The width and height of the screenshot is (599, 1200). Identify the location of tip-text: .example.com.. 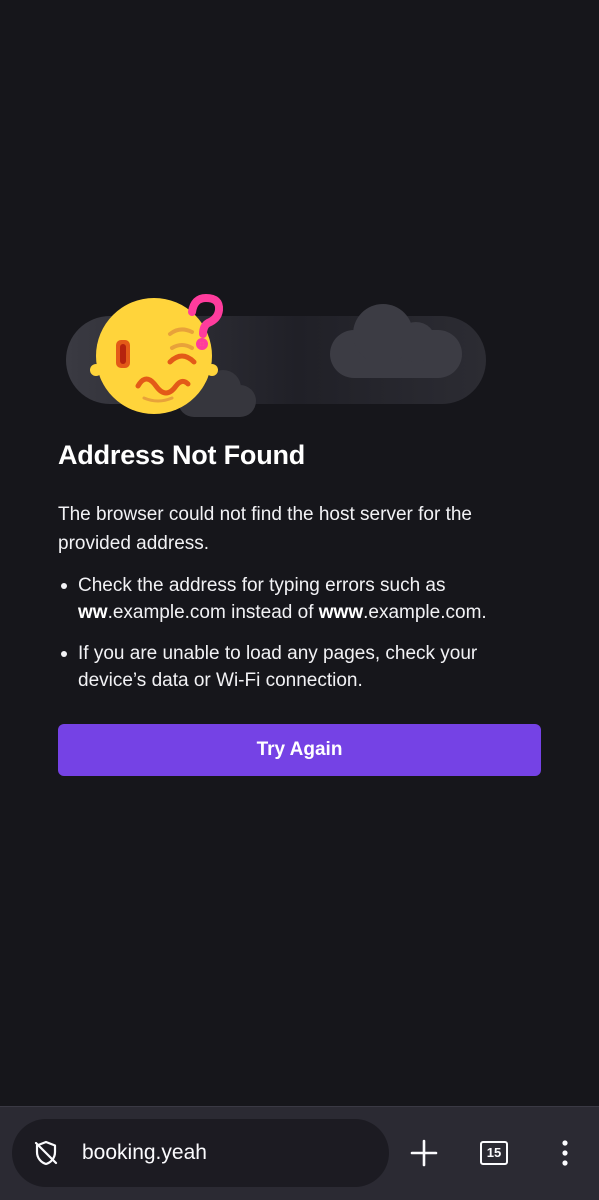
(425, 612).